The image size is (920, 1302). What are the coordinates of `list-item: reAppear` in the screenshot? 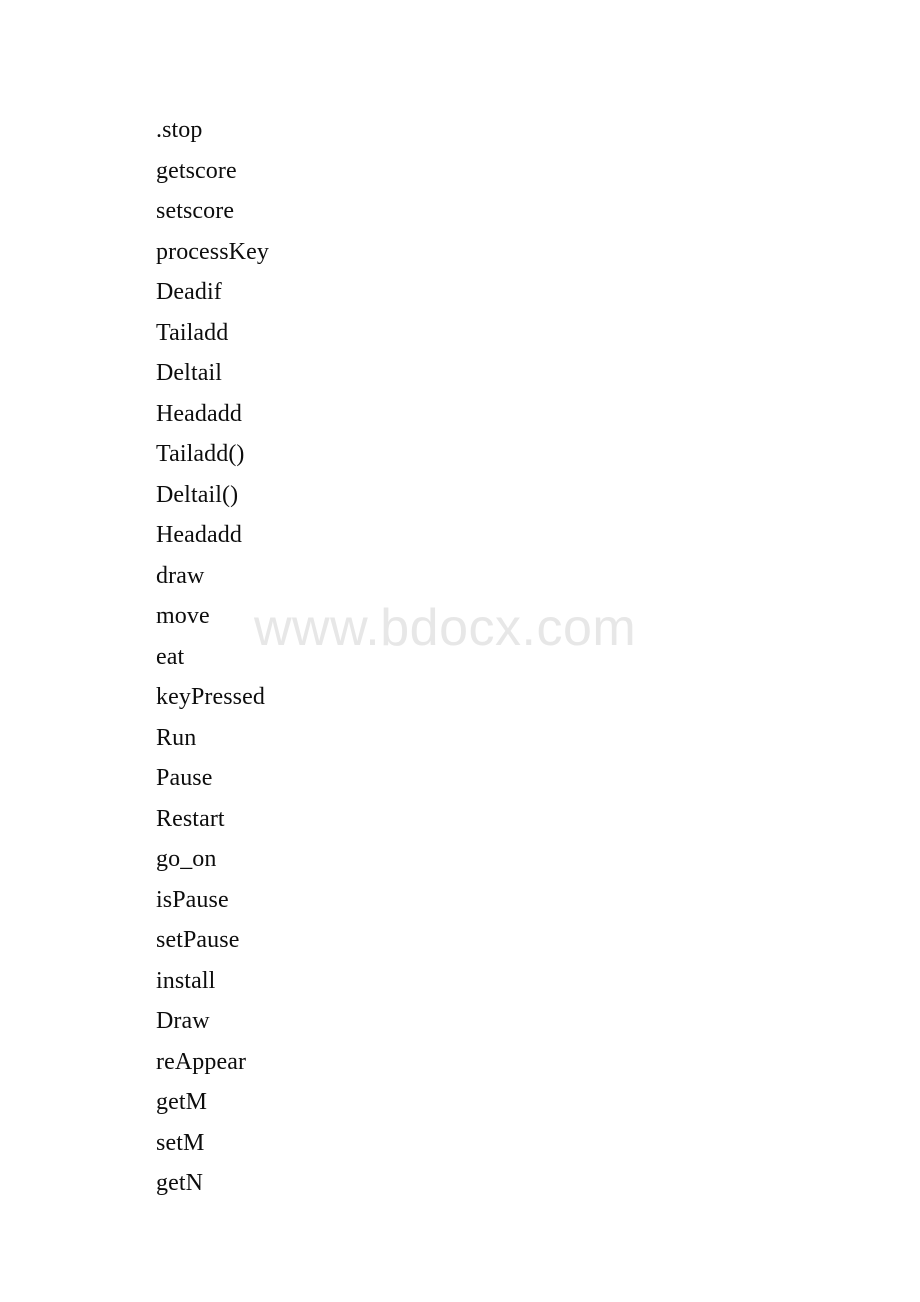 It's located at (201, 1061).